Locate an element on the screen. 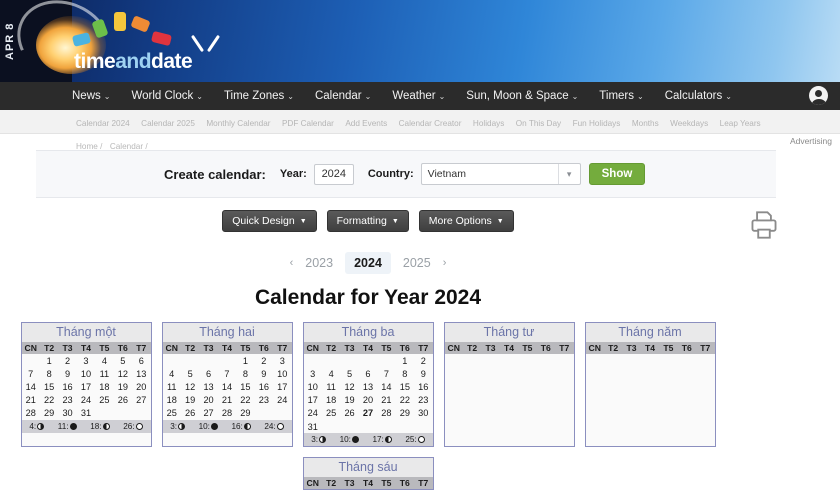 Image resolution: width=840 pixels, height=500 pixels. subnav-item-on-this-day: On This Day is located at coordinates (538, 123).